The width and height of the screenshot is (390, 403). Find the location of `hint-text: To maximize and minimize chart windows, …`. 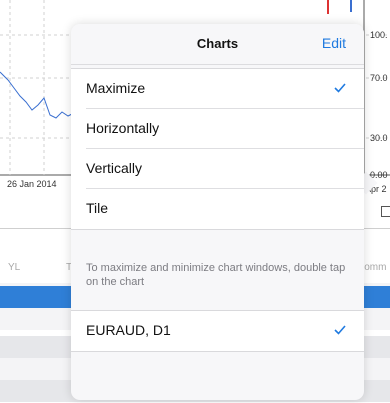

hint-text: To maximize and minimize chart windows, … is located at coordinates (216, 275).